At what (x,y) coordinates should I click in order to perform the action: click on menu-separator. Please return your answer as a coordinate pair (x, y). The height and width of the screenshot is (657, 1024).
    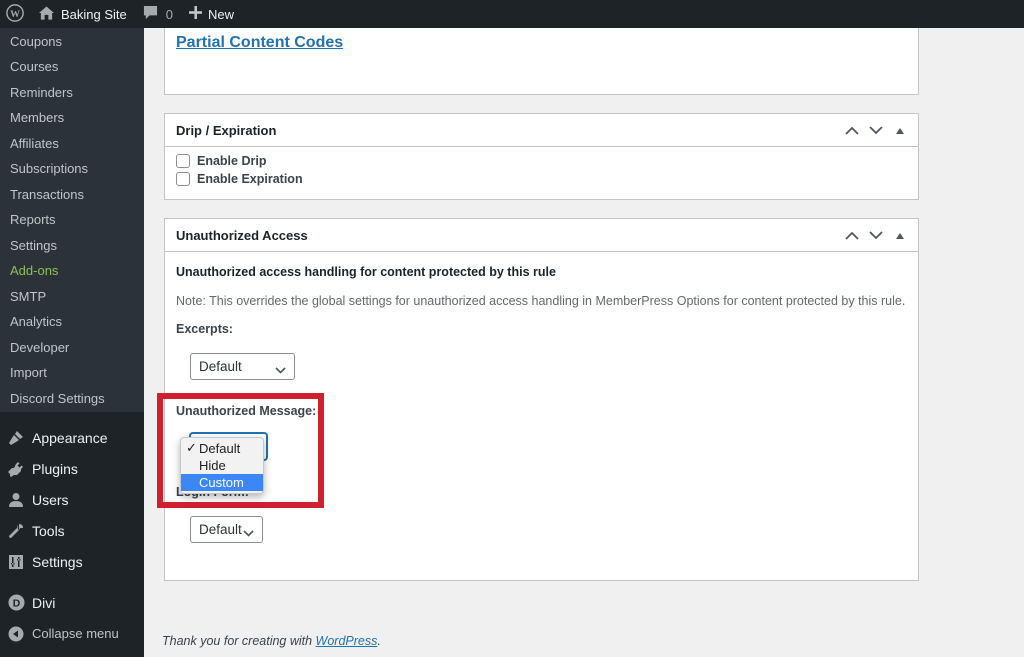
    Looking at the image, I should click on (72, 582).